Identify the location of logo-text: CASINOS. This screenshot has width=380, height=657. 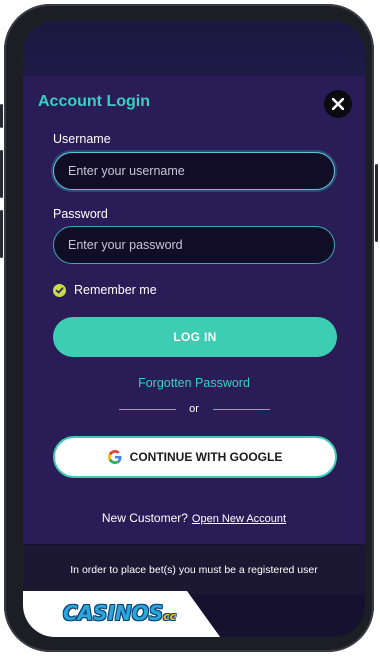
(113, 613).